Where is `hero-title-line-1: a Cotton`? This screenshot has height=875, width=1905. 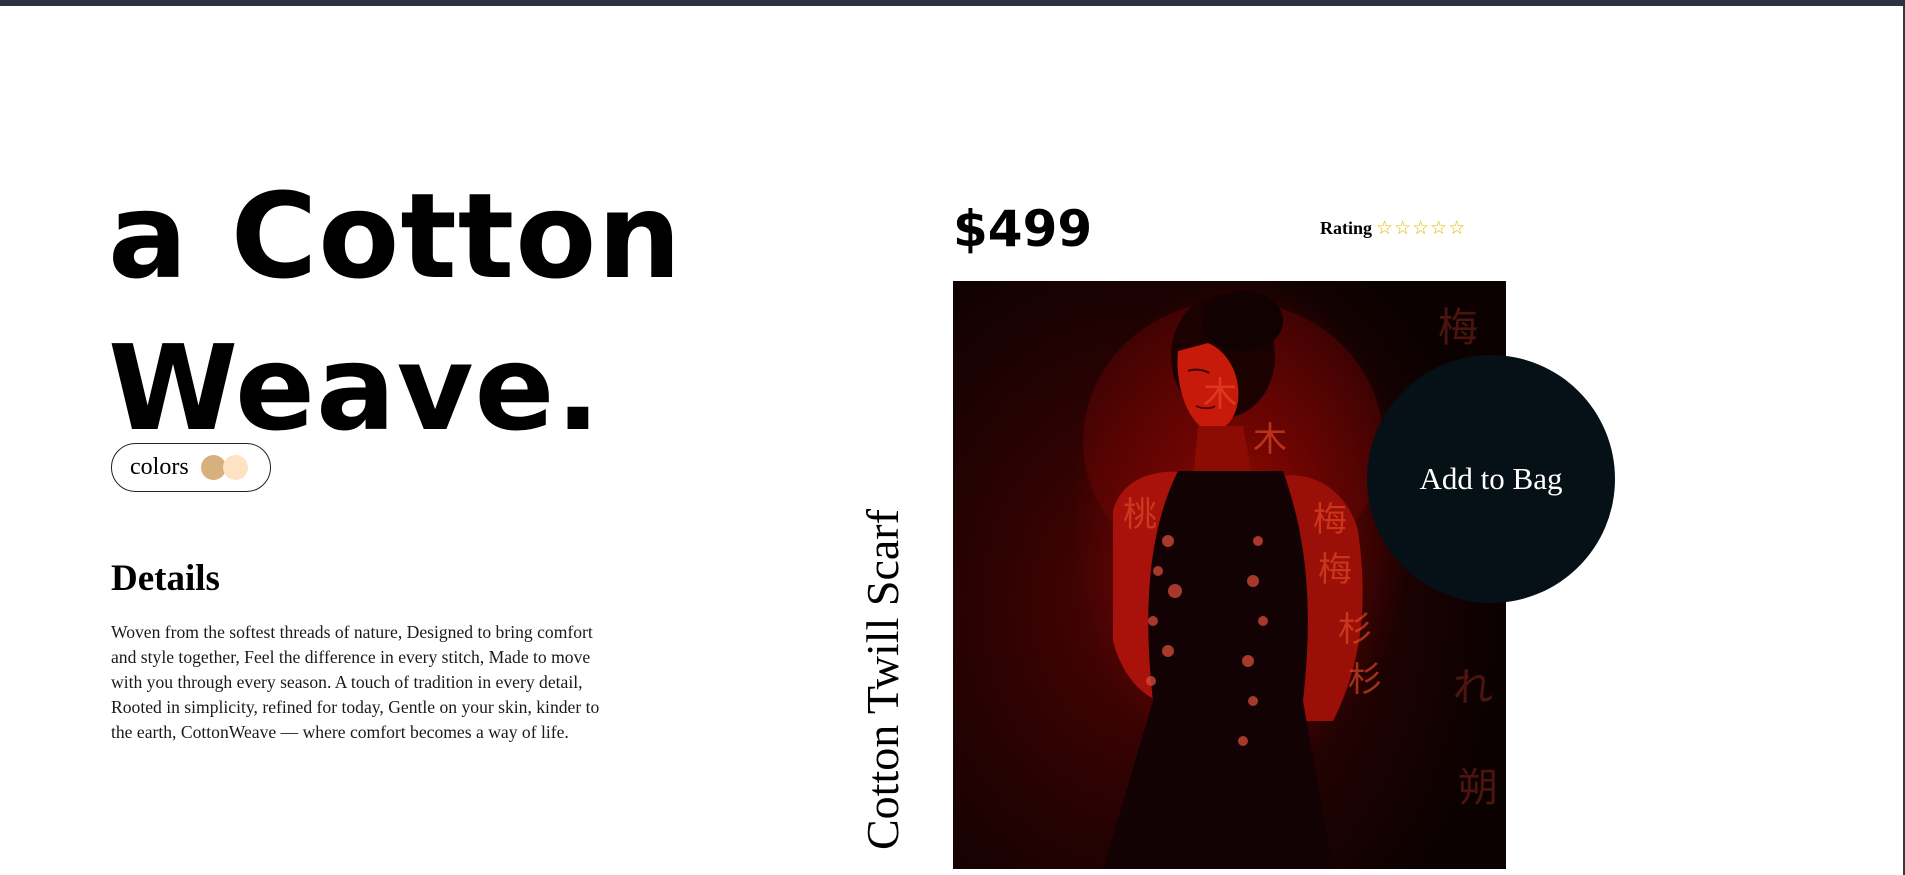
hero-title-line-1: a Cotton is located at coordinates (395, 236).